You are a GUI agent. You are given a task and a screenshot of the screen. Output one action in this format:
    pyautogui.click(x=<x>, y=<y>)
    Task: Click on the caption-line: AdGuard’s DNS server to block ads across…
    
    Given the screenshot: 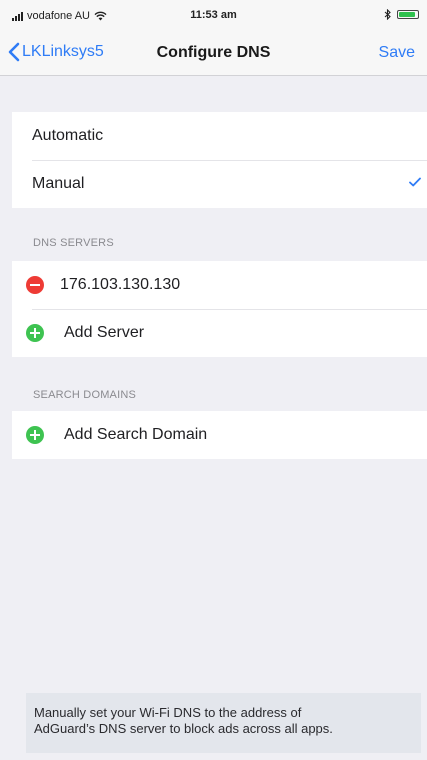 What is the action you would take?
    pyautogui.click(x=183, y=728)
    